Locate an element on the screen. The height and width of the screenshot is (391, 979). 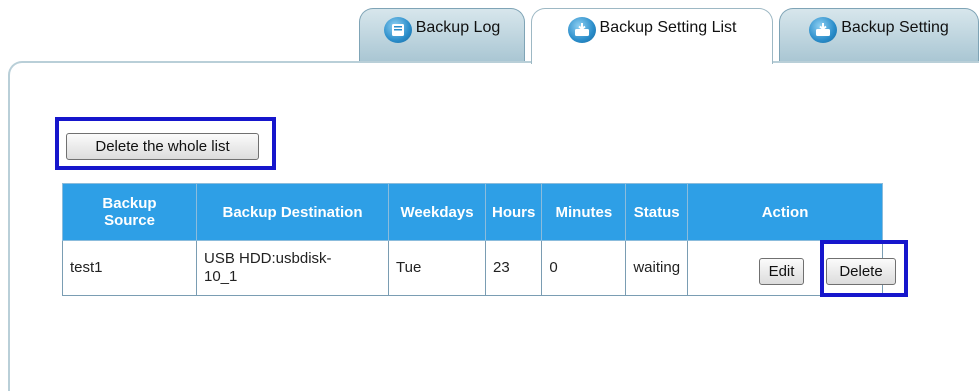
tab-backup-setting-list: Backup Setting List is located at coordinates (652, 36).